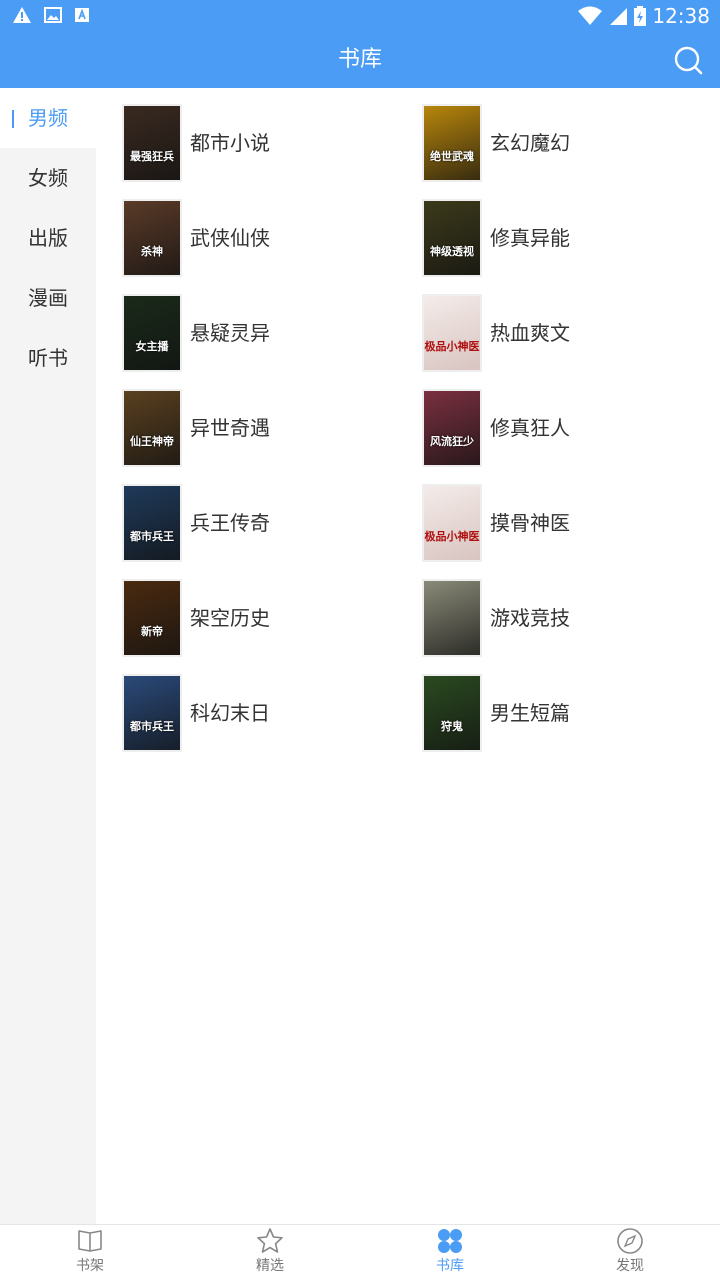 The image size is (720, 1281). Describe the element at coordinates (630, 1241) in the screenshot. I see `compass-icon` at that location.